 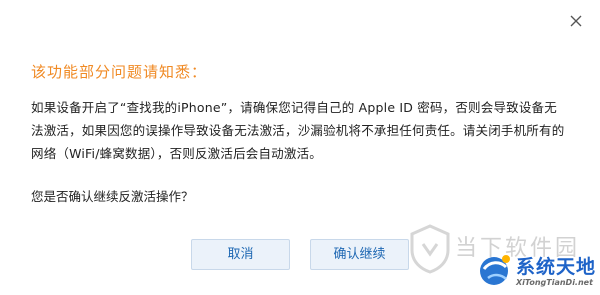 I want to click on close-icon, so click(x=576, y=21).